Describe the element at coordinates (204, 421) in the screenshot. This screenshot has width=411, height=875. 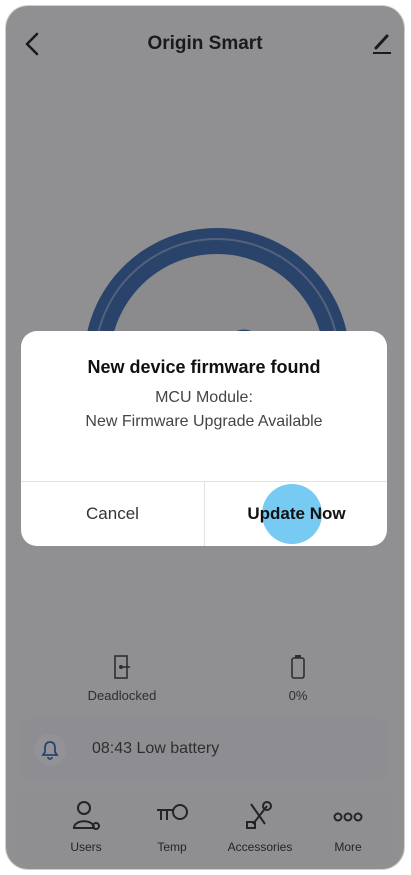
I see `dialog-message: New Firmware Upgrade Available` at that location.